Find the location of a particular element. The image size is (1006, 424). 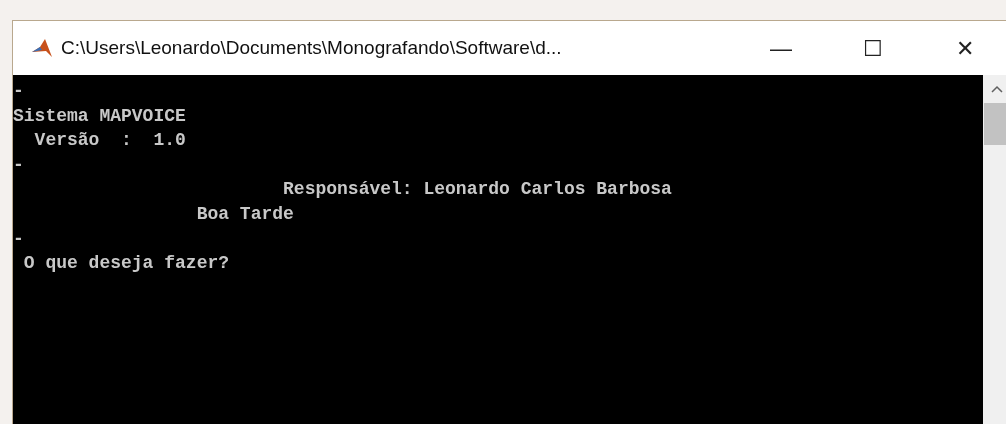

console-line: Boa Tarde is located at coordinates (244, 214).